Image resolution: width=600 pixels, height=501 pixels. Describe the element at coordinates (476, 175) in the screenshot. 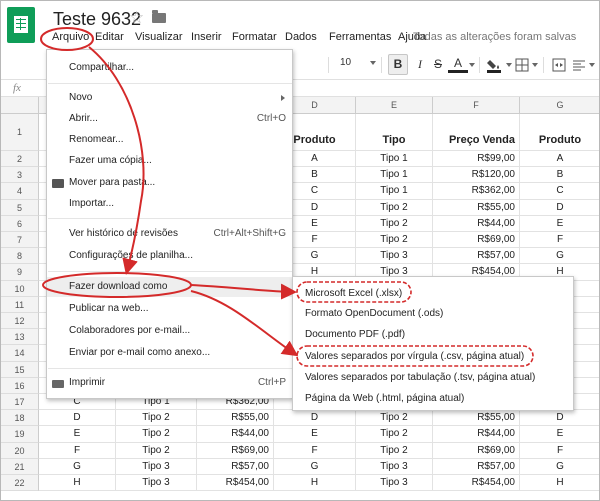

I see `table-cell: R$120,00` at that location.